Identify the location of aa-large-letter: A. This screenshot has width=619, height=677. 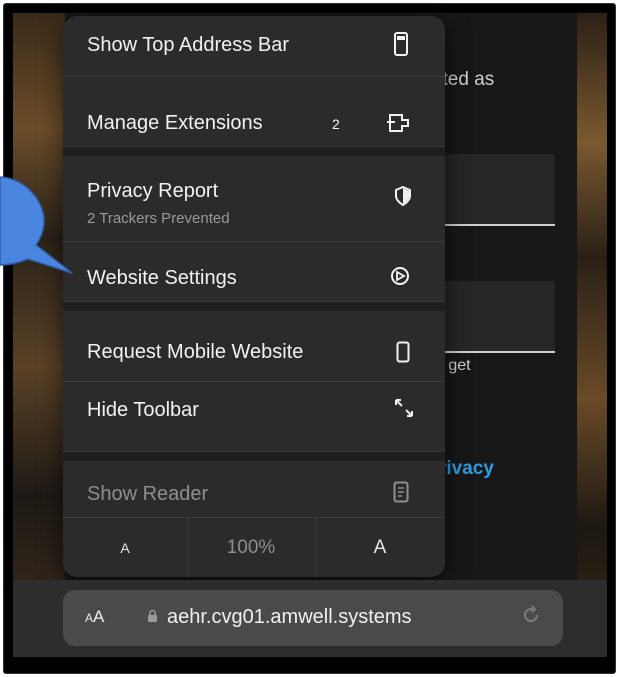
(99, 616).